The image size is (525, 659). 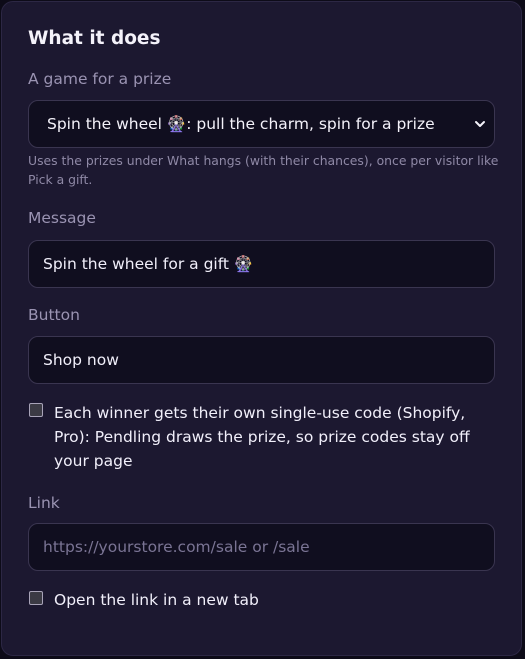 I want to click on message-label: Message, so click(x=62, y=218).